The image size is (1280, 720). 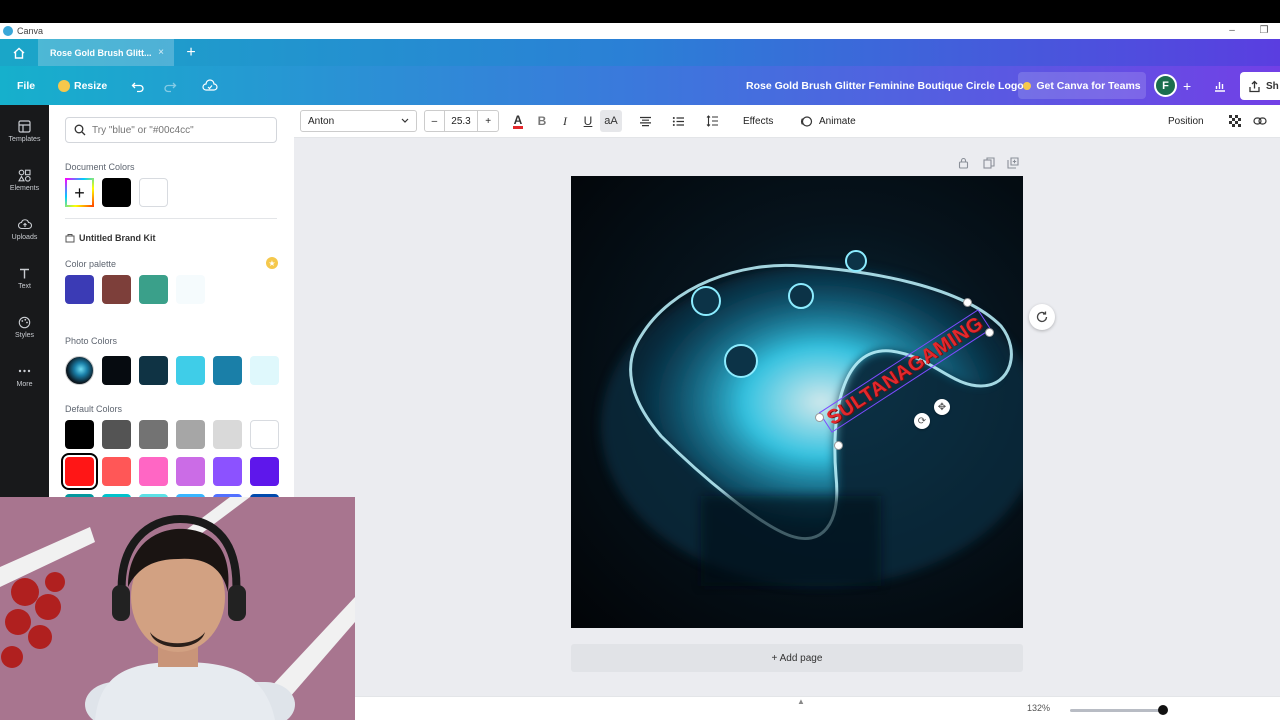 I want to click on chevron-down-icon, so click(x=405, y=120).